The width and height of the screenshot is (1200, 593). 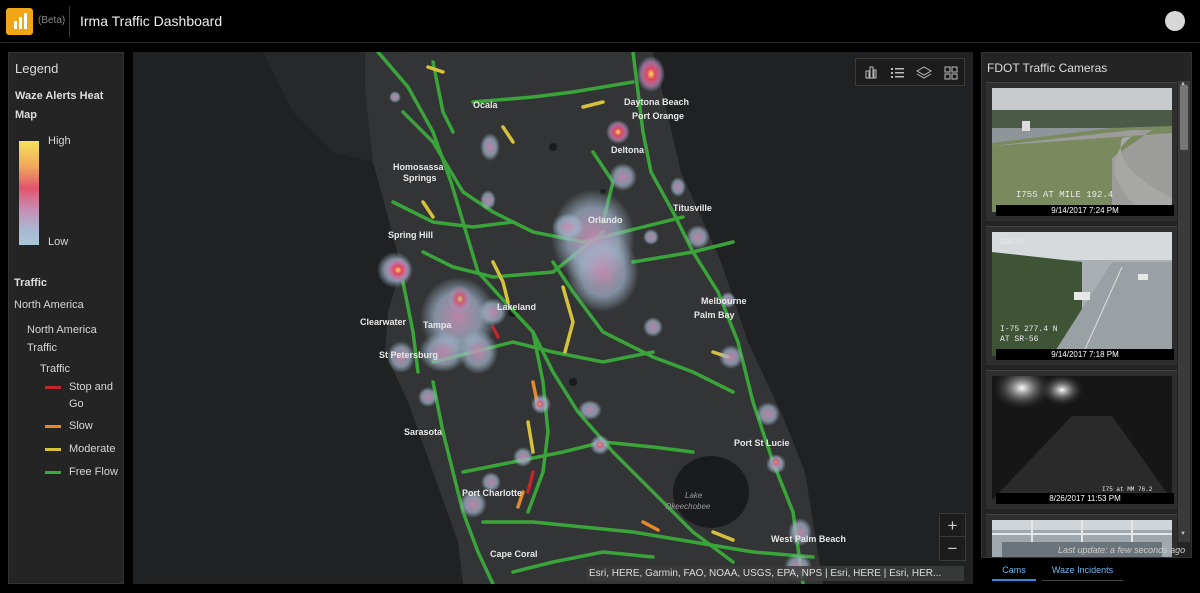 I want to click on camera-image: I75 at MM 76.2 GW, so click(x=1082, y=438).